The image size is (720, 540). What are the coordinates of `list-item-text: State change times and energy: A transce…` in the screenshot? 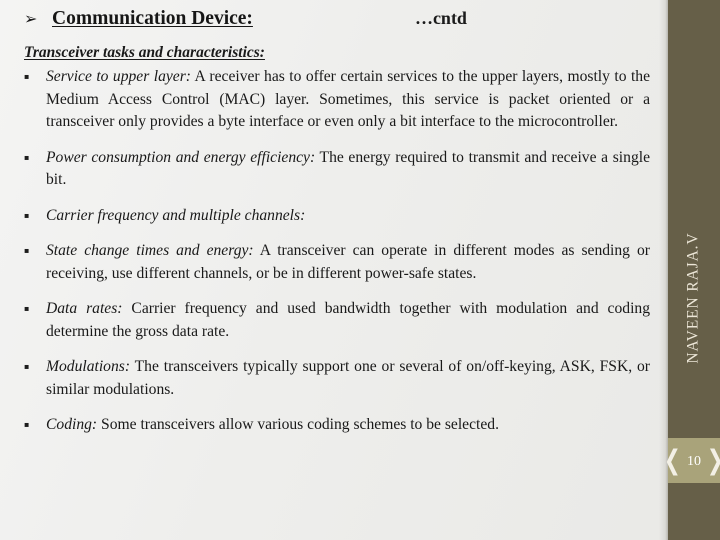 It's located at (348, 262).